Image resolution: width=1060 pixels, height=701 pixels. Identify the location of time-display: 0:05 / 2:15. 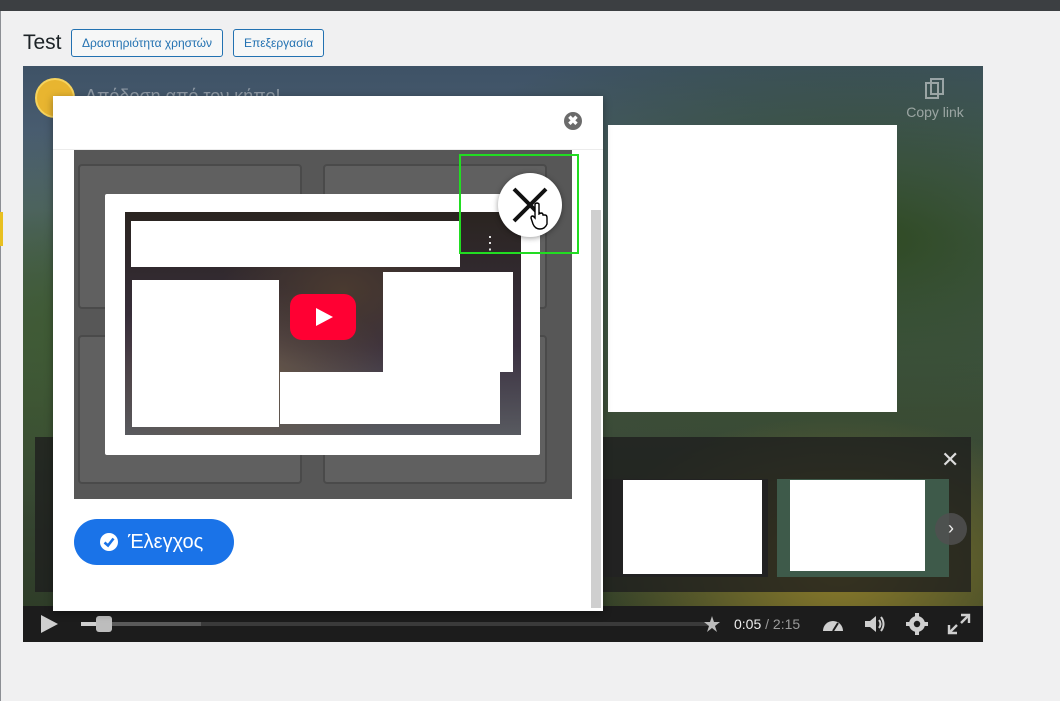
(767, 624).